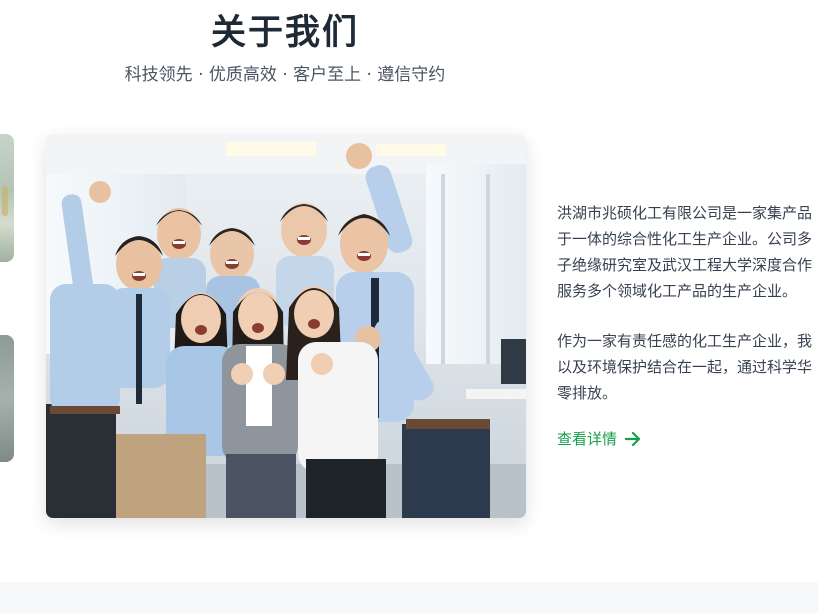 This screenshot has height=613, width=818. What do you see at coordinates (685, 341) in the screenshot?
I see `description-line: 作为一家有责任感的化工生产企业，我` at bounding box center [685, 341].